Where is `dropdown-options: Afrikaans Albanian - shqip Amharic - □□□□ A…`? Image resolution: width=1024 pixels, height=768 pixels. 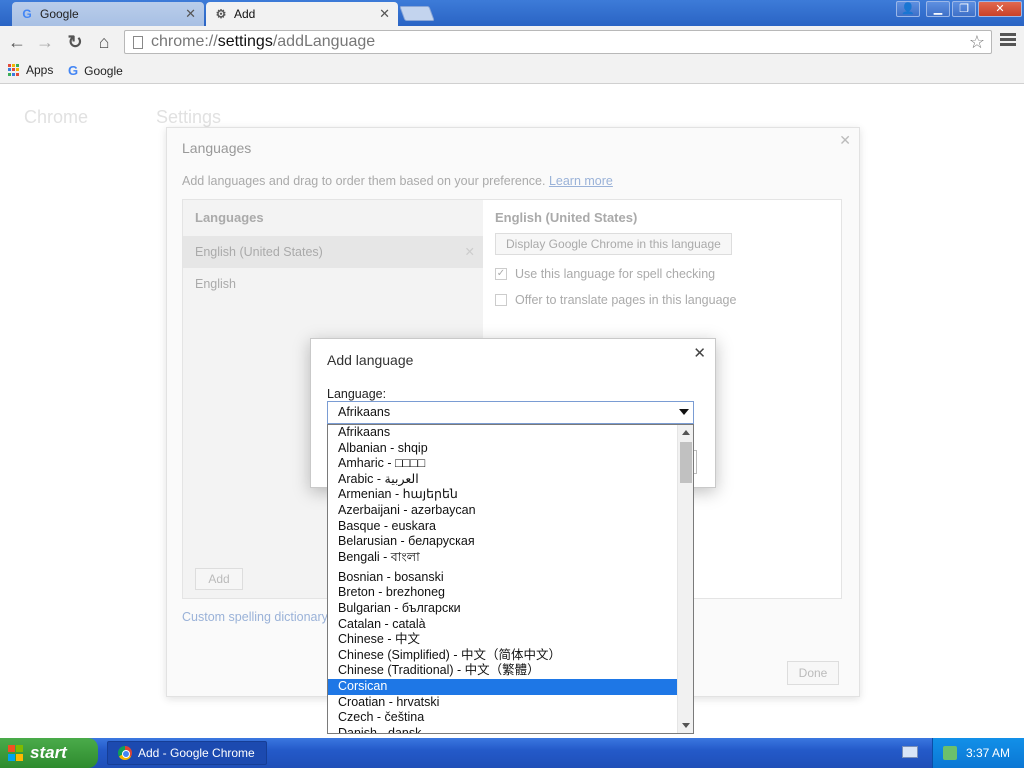 dropdown-options: Afrikaans Albanian - shqip Amharic - □□□□ A… is located at coordinates (503, 579).